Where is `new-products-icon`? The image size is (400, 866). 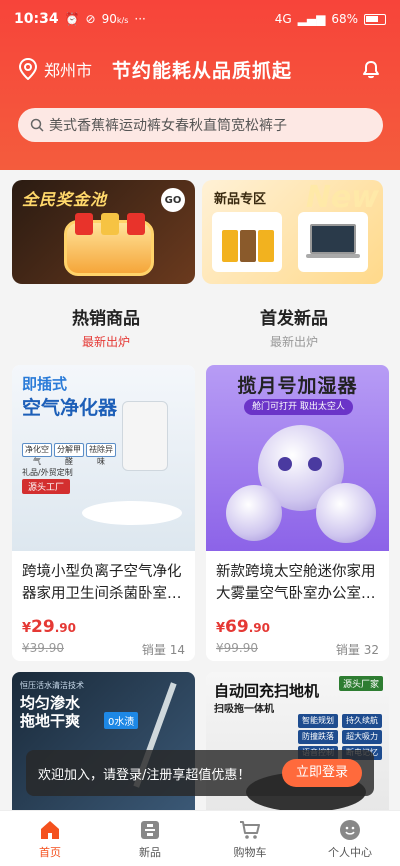 new-products-icon is located at coordinates (150, 829).